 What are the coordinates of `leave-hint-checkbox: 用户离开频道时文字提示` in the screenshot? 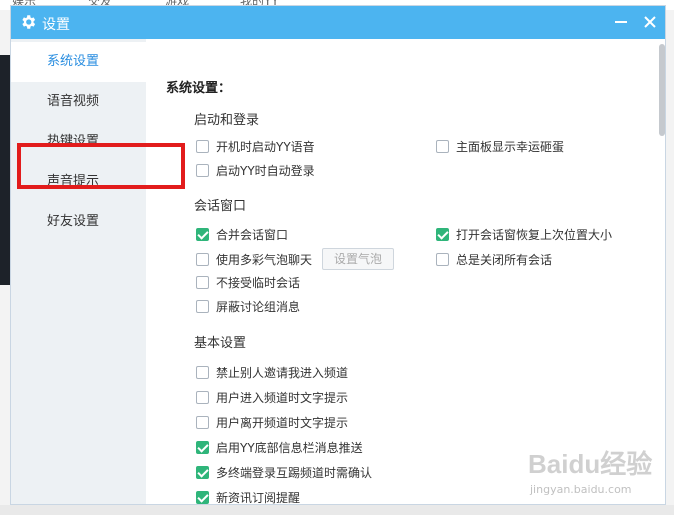 It's located at (272, 422).